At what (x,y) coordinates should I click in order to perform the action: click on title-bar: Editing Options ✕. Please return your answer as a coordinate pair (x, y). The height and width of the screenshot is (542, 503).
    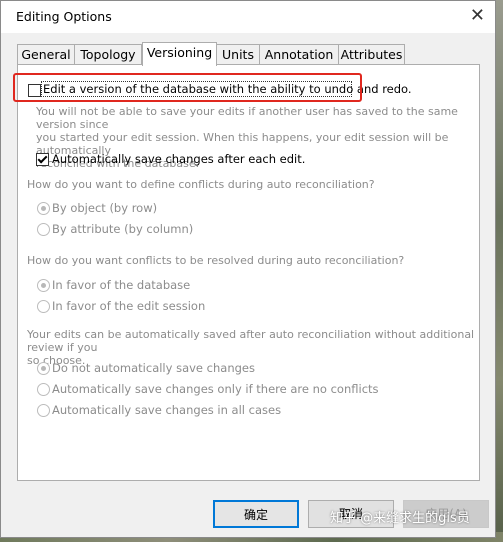
    Looking at the image, I should click on (248, 17).